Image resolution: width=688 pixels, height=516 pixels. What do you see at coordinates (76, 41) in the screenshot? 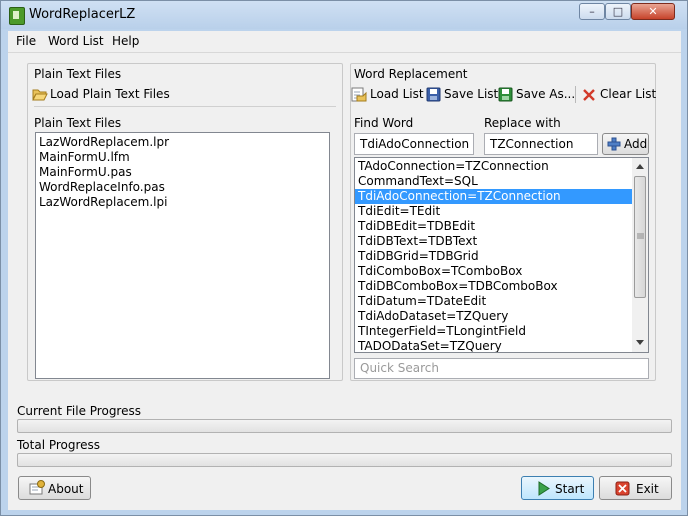
I see `menu-word-list: Word List` at bounding box center [76, 41].